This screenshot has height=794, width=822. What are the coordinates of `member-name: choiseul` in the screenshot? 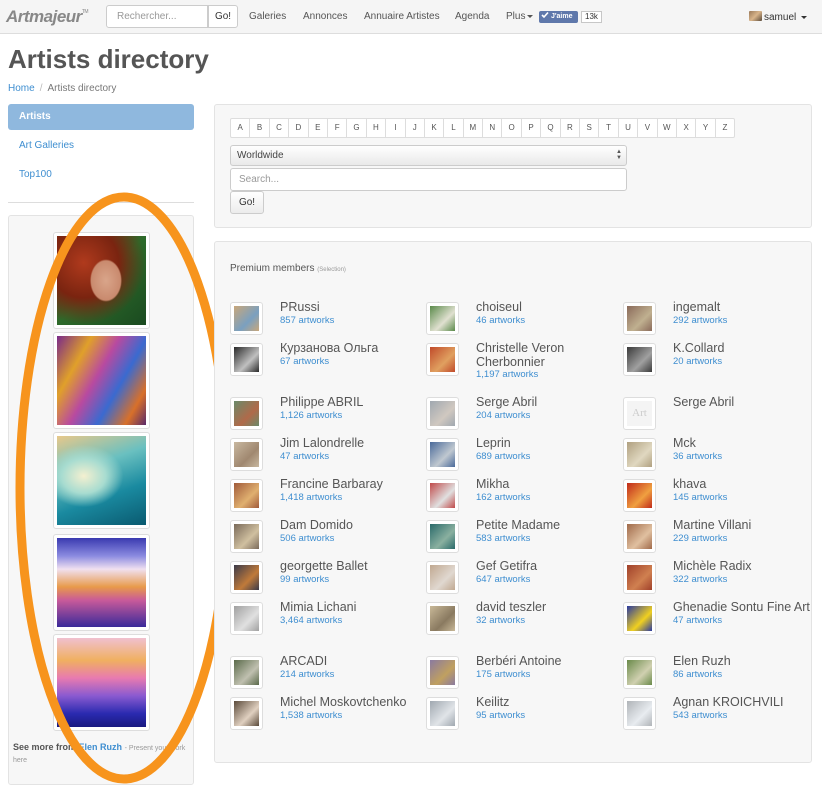 It's located at (546, 307).